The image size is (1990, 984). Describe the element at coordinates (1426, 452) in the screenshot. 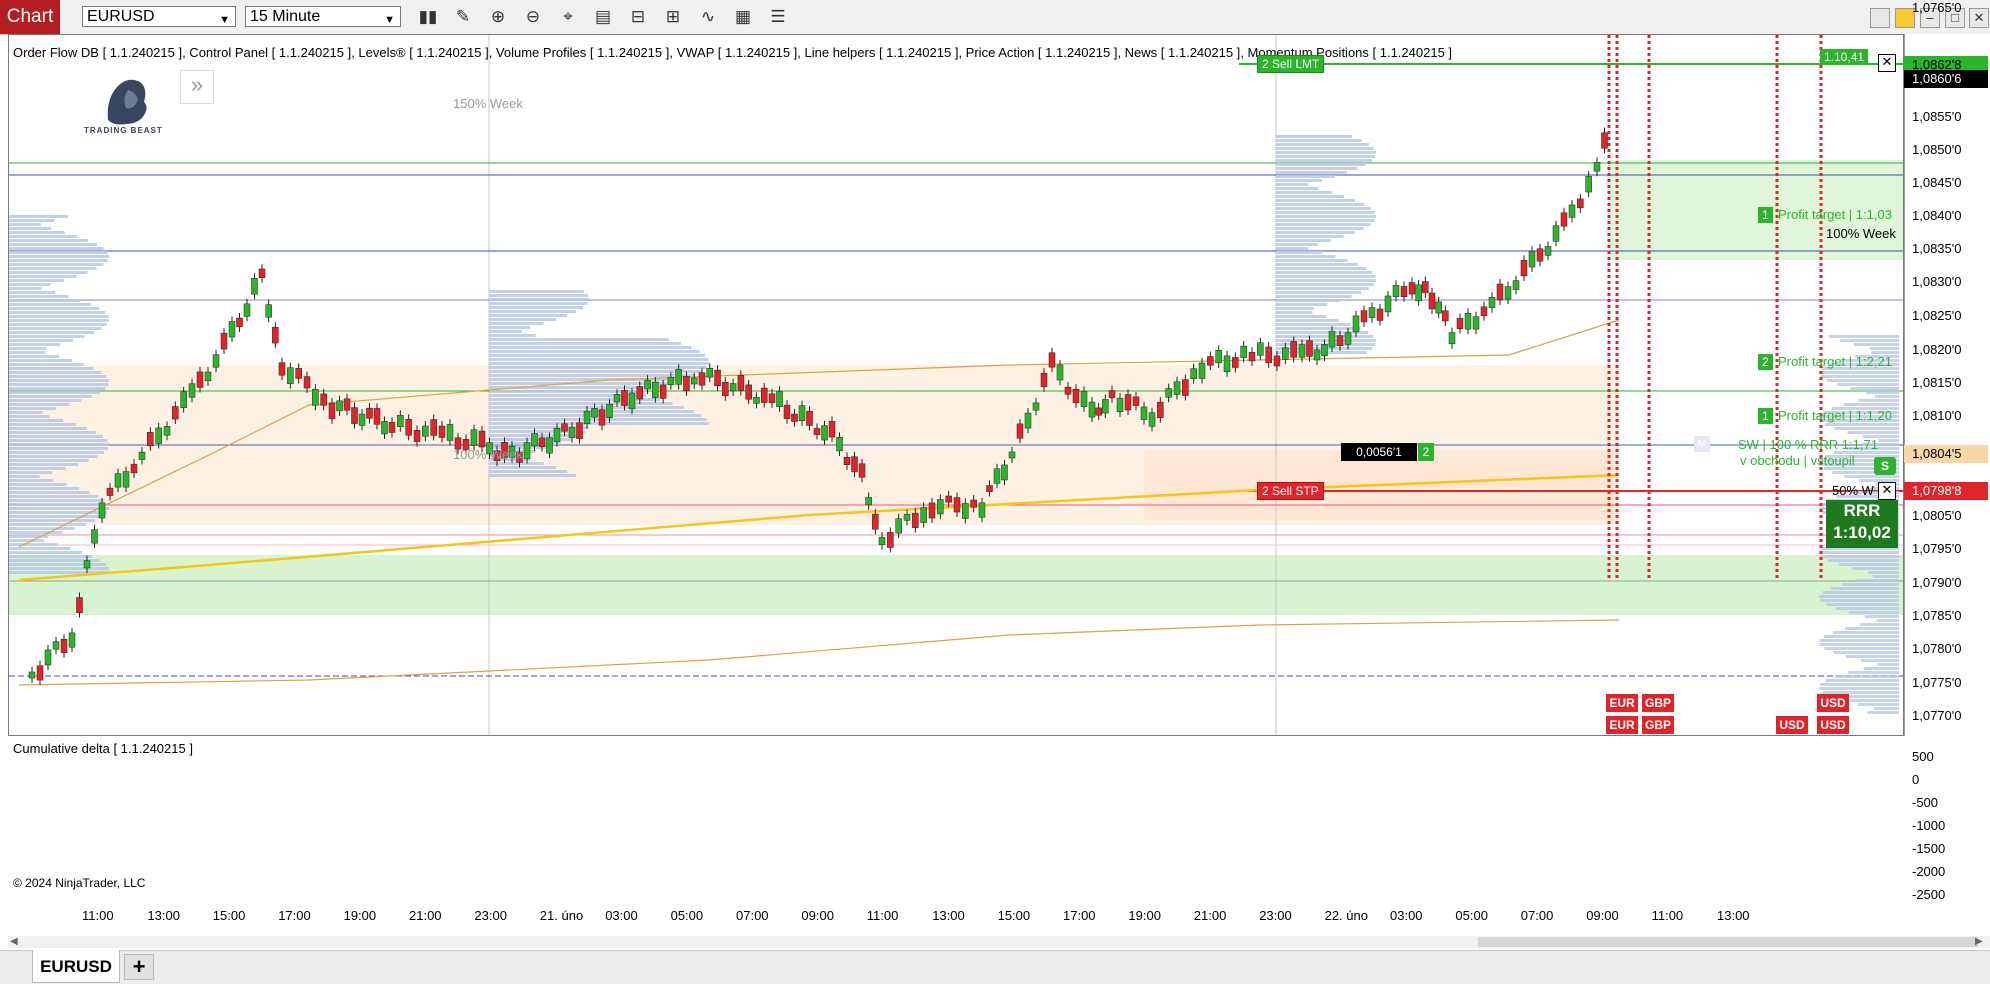

I see `position-qty-box: 2` at that location.